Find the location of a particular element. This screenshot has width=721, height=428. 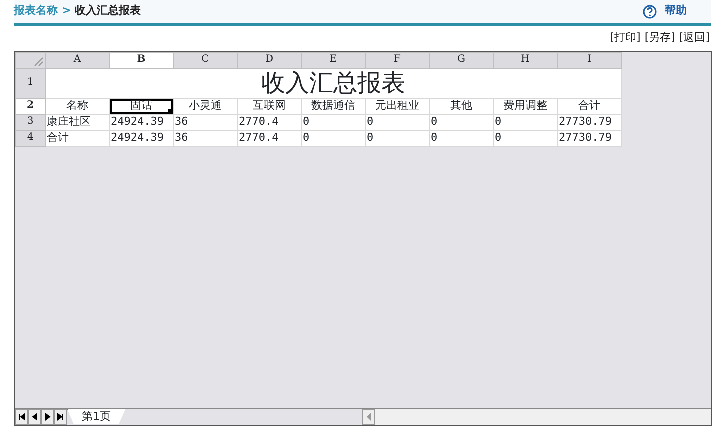

column-heading-cell: 名称 is located at coordinates (78, 106).